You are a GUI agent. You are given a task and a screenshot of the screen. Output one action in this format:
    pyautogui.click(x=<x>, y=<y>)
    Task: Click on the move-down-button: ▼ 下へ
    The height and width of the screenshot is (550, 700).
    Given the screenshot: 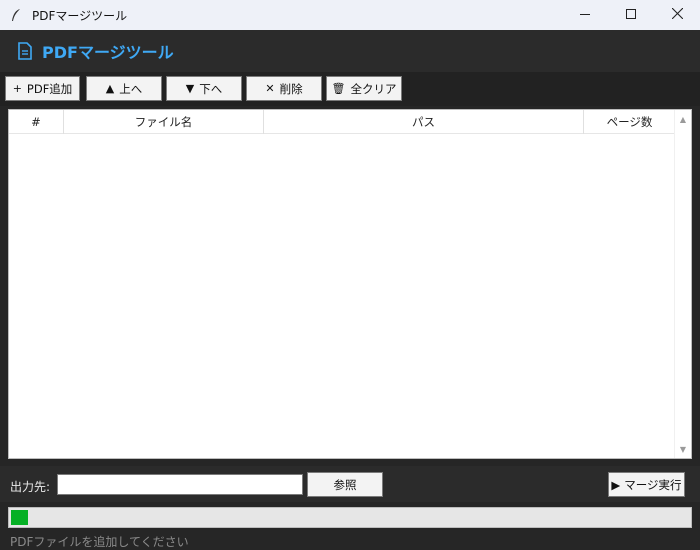 What is the action you would take?
    pyautogui.click(x=204, y=88)
    